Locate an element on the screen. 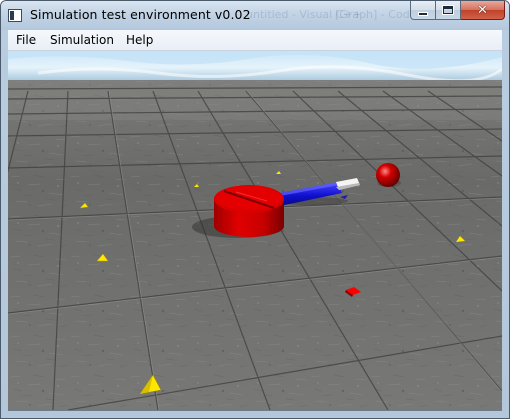  menu-simulation: Simulation is located at coordinates (82, 40).